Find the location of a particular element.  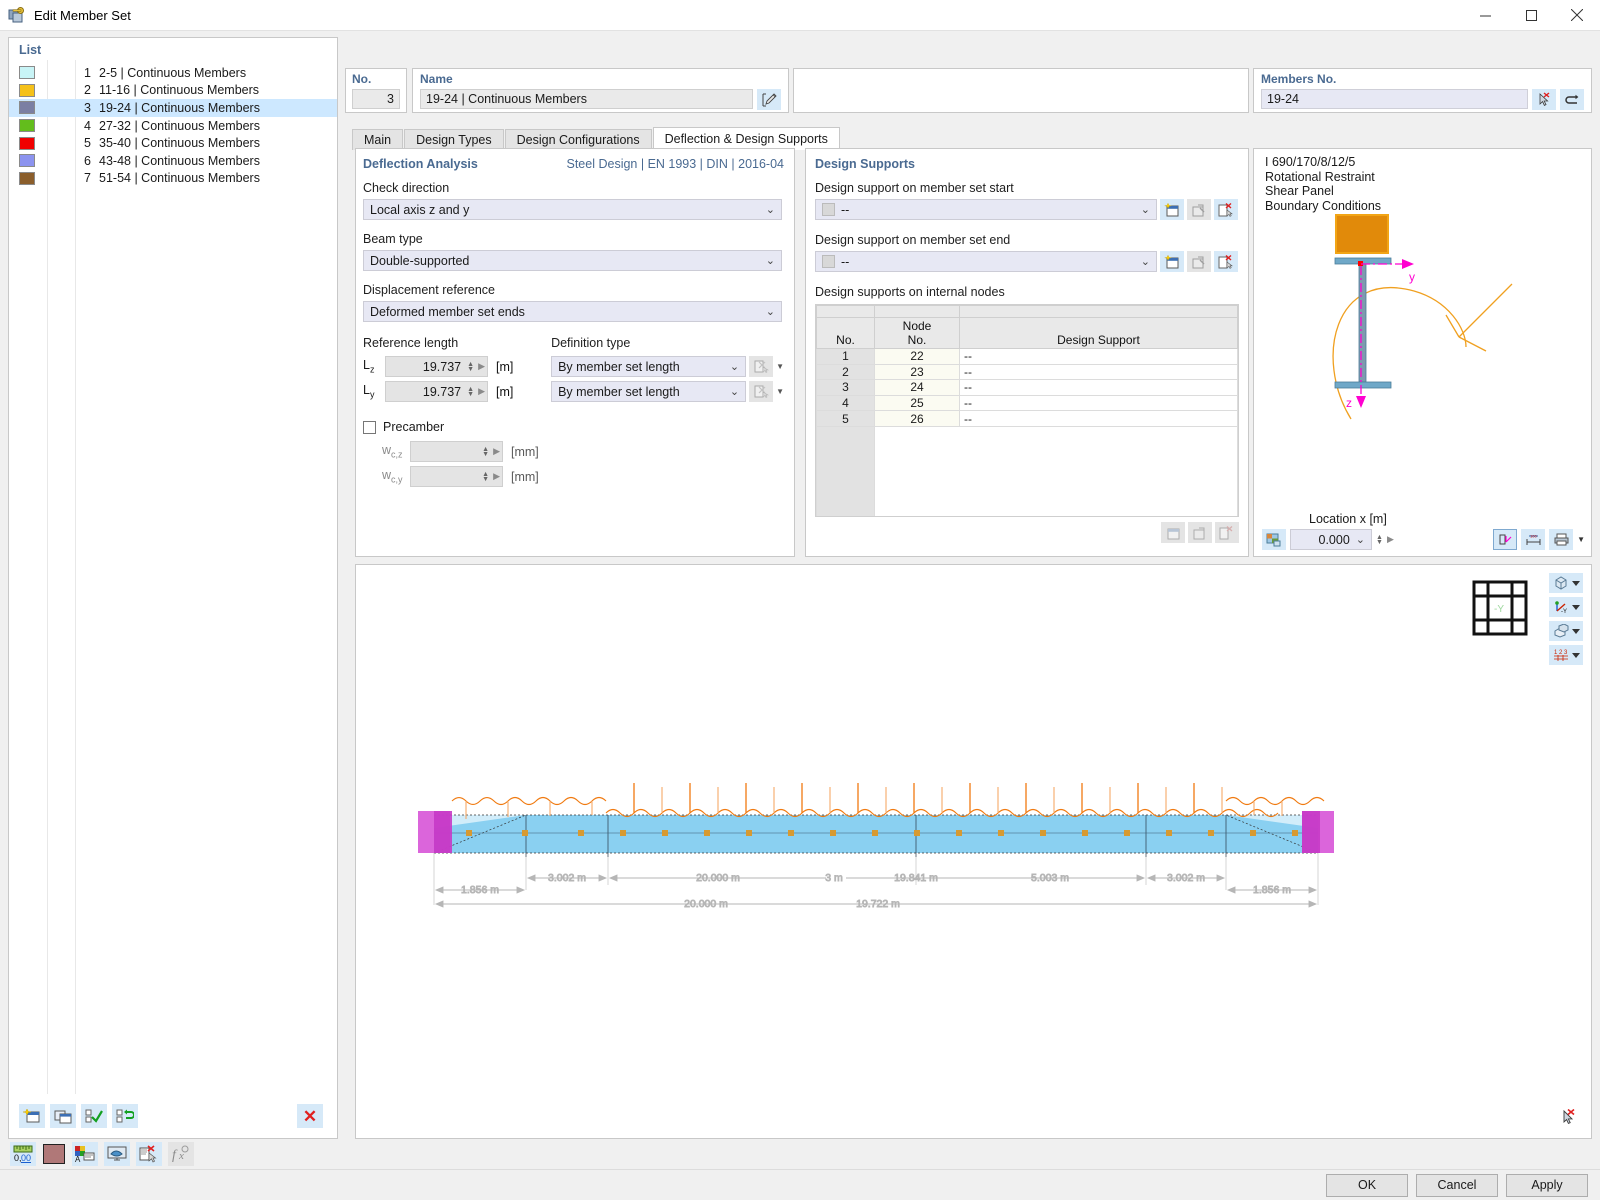

name-input: 19-24 | Continuous Members is located at coordinates (586, 99).